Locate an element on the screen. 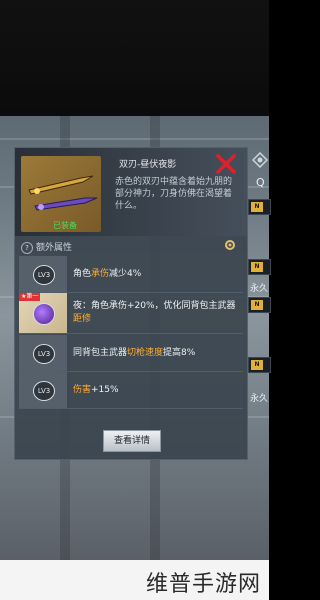 The width and height of the screenshot is (320, 600). weapon-image: 已装备 is located at coordinates (61, 194).